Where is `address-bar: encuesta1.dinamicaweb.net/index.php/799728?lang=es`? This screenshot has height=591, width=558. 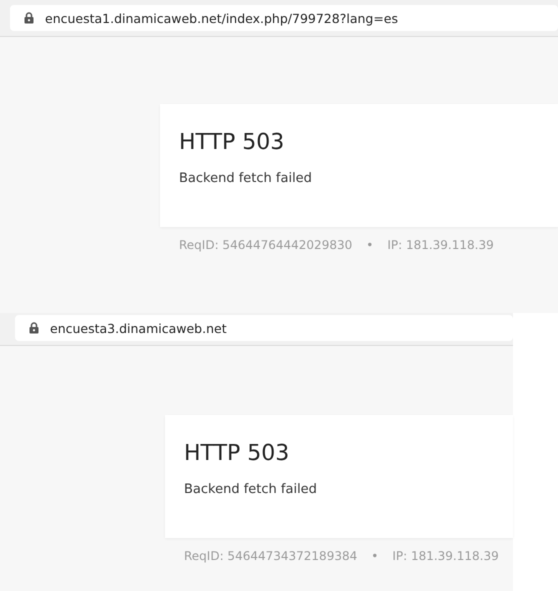 address-bar: encuesta1.dinamicaweb.net/index.php/799728?lang=es is located at coordinates (284, 18).